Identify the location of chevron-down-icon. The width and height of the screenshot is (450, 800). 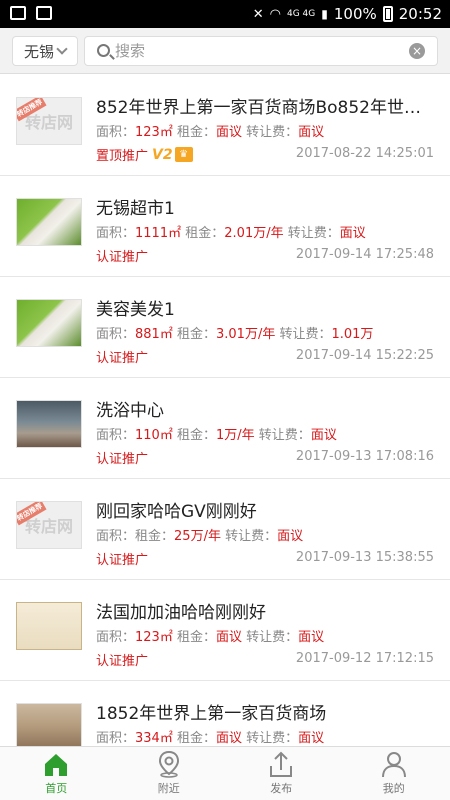
(62, 49).